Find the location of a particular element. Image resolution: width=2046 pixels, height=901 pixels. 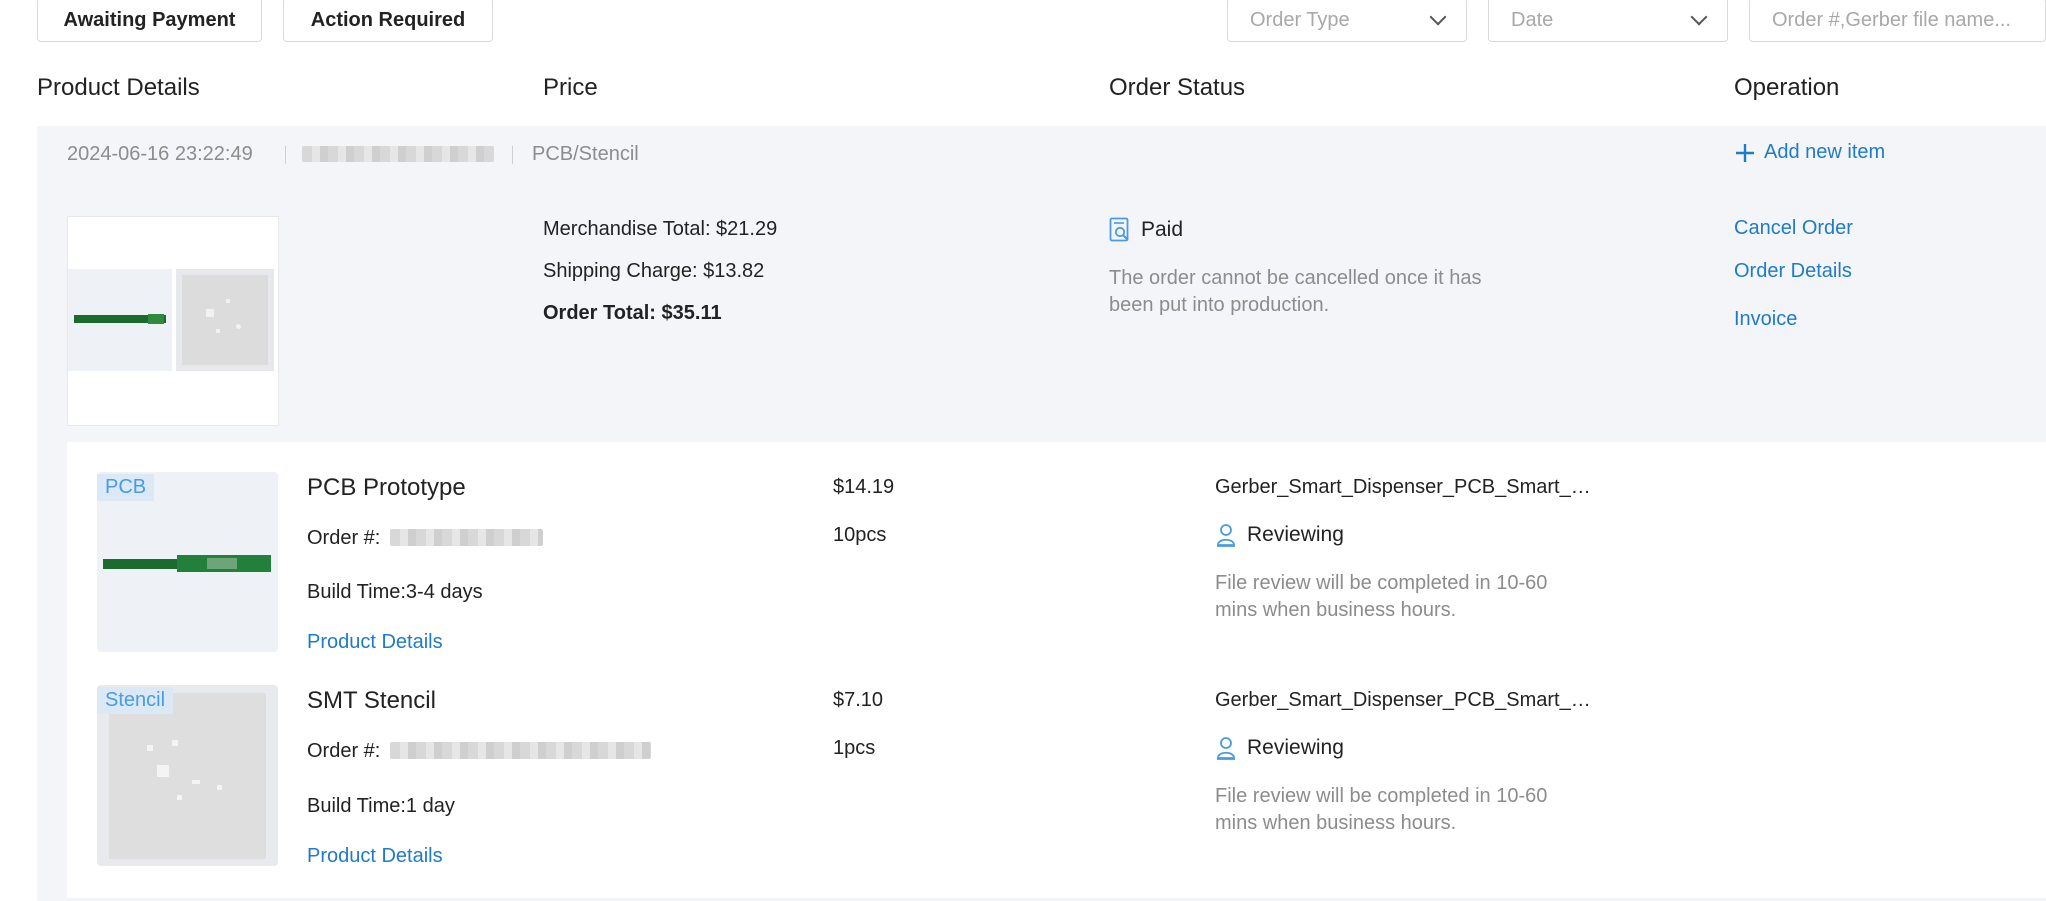

stencil-order-number-label: Order #: is located at coordinates (344, 751).